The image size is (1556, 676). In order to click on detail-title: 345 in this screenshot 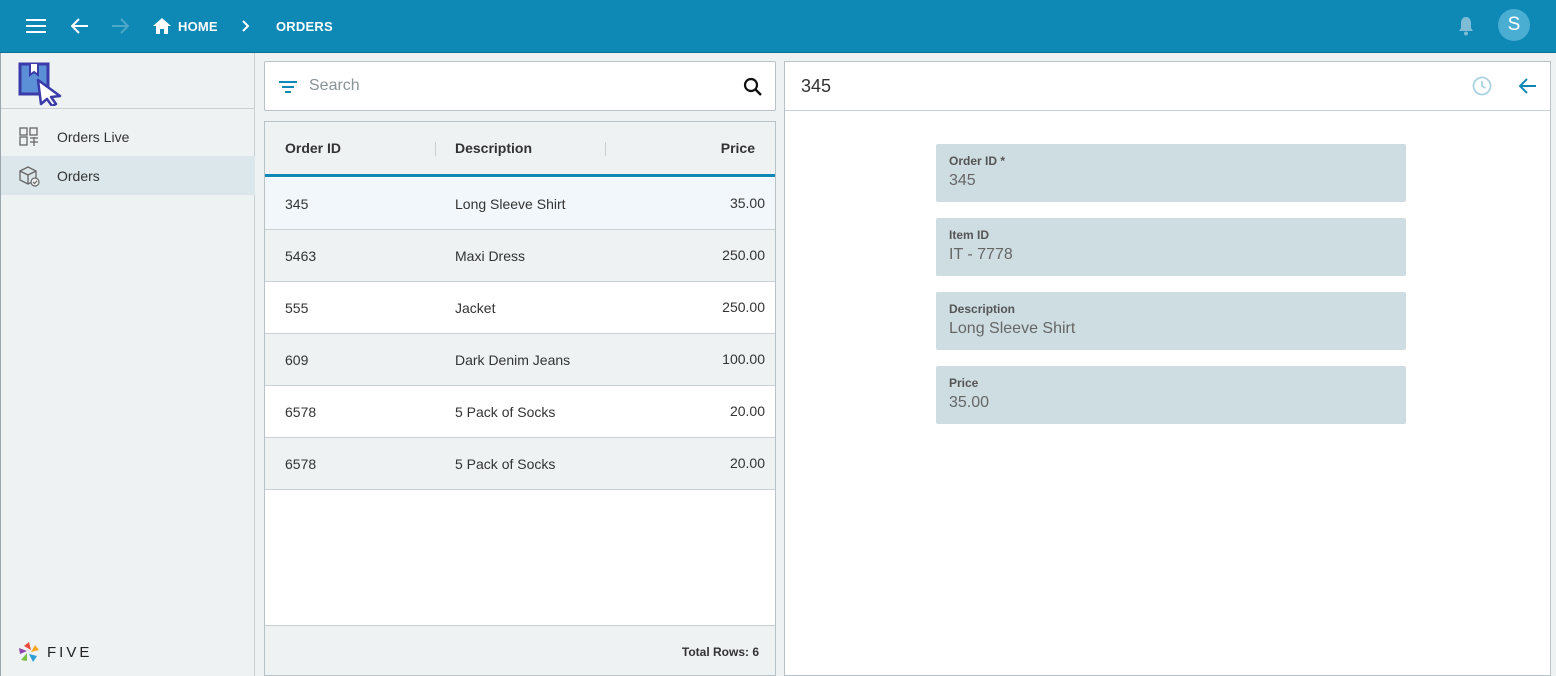, I will do `click(816, 86)`.